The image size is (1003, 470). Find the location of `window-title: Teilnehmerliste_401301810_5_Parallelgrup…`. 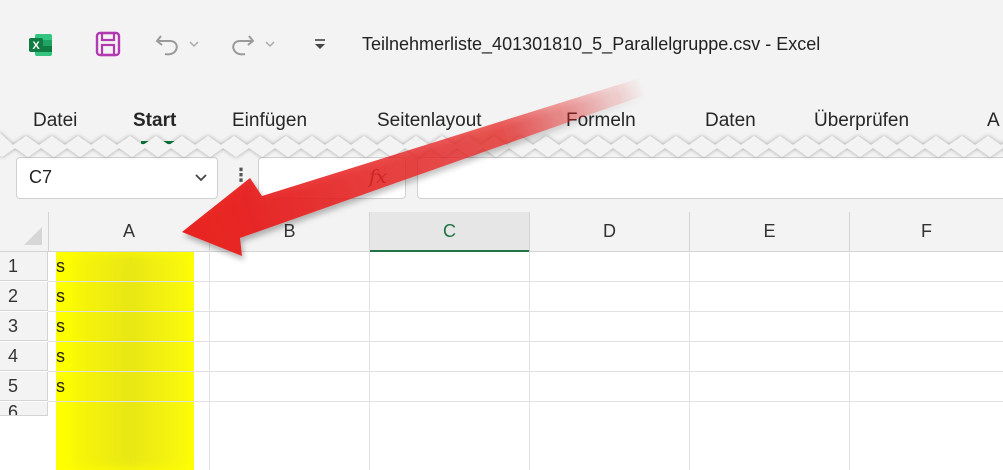

window-title: Teilnehmerliste_401301810_5_Parallelgrup… is located at coordinates (591, 44).